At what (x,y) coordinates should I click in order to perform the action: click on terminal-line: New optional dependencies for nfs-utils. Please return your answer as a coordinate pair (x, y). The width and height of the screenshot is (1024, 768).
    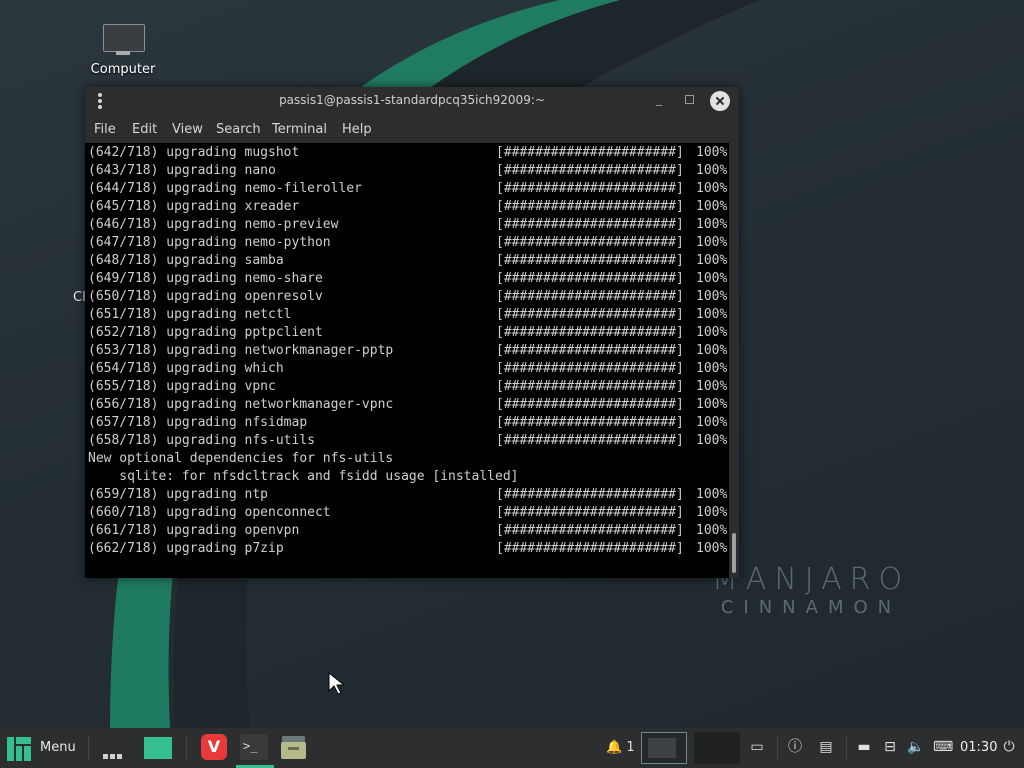
    Looking at the image, I should click on (408, 459).